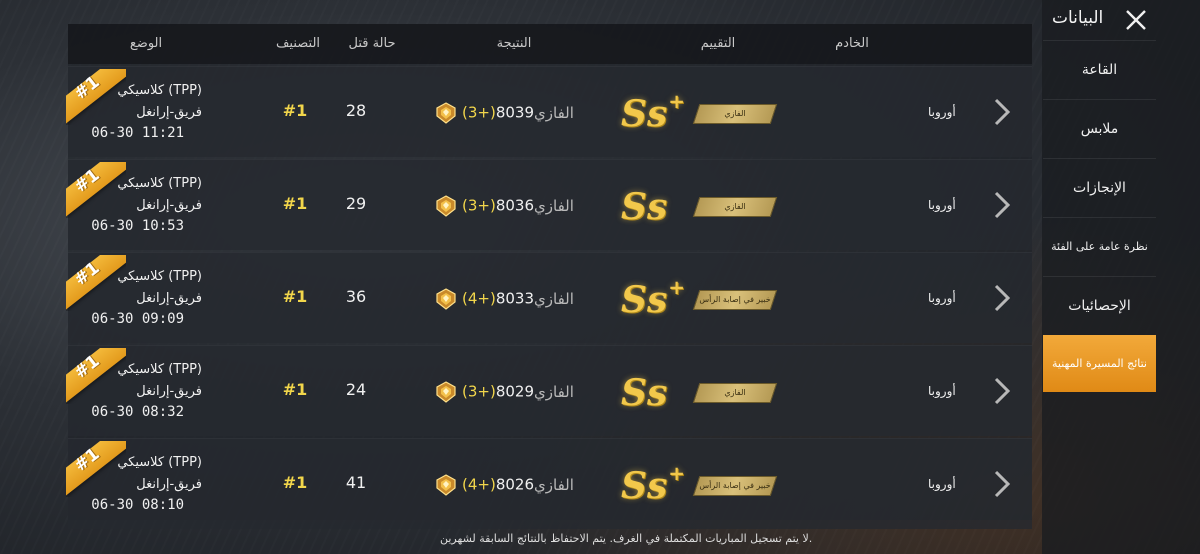  What do you see at coordinates (137, 412) in the screenshot?
I see `match-time: 06-30 08:32` at bounding box center [137, 412].